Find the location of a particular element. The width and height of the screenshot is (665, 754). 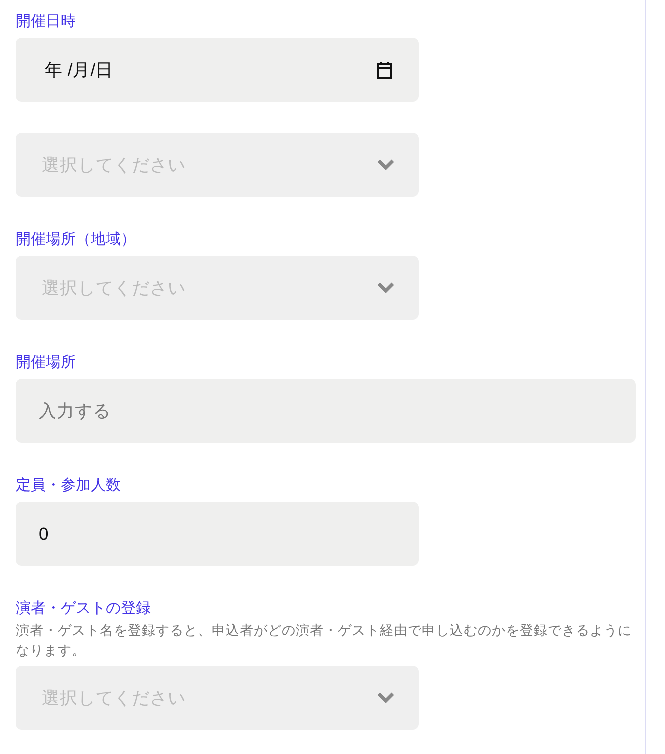

field-label: 定員・参加人数 is located at coordinates (68, 486).